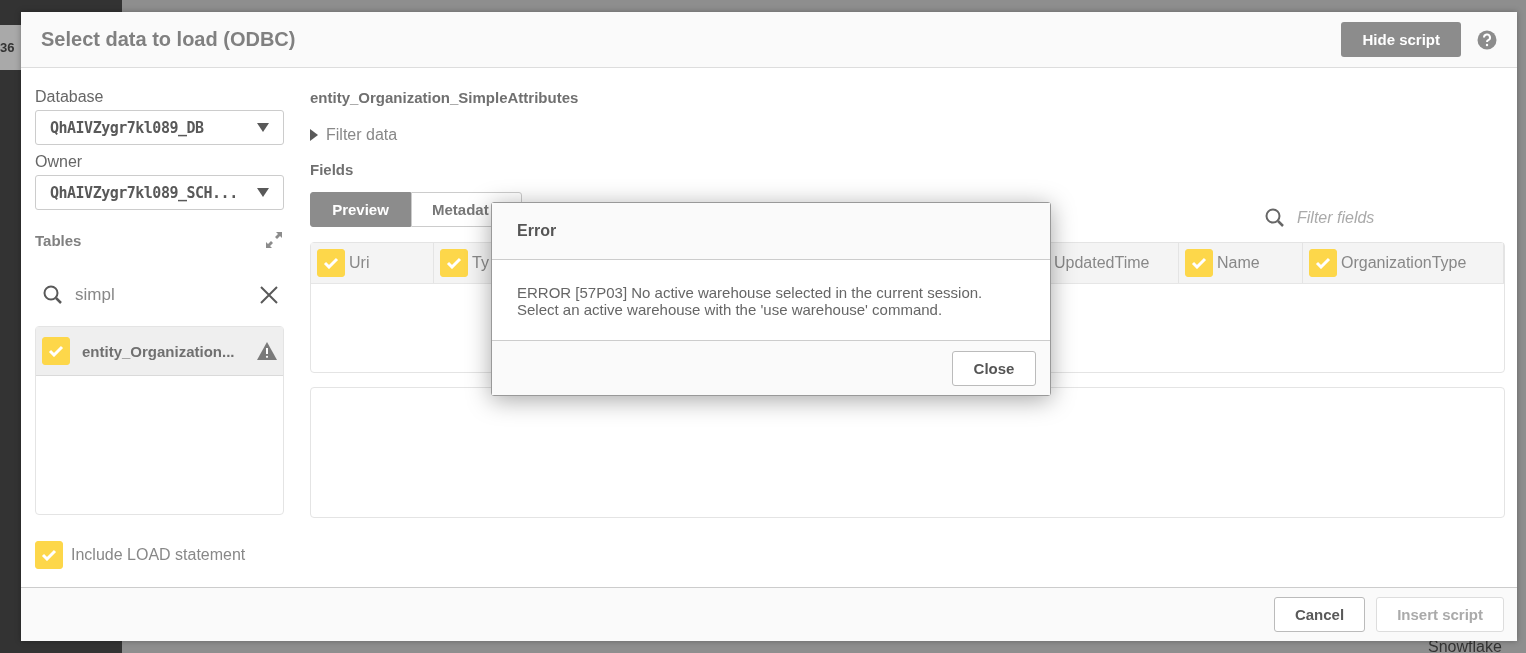 The image size is (1526, 653). I want to click on background-text: Snowflake, so click(1465, 645).